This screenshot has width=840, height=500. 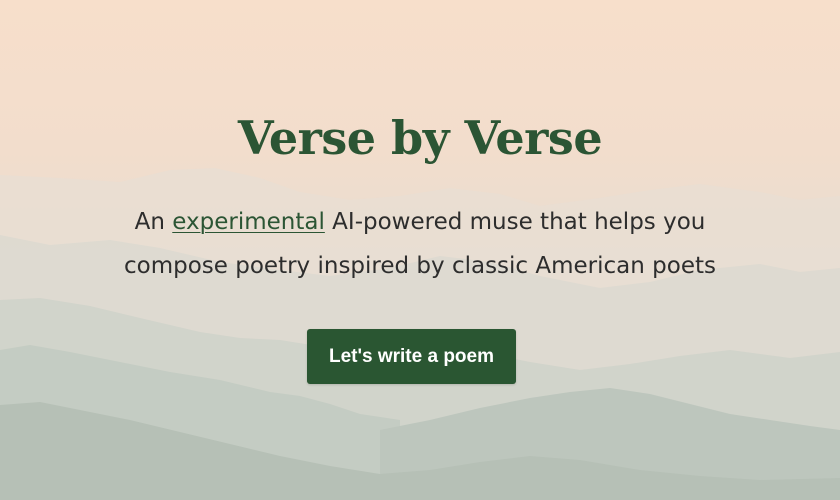 I want to click on subtitle-prefix: An, so click(x=153, y=222).